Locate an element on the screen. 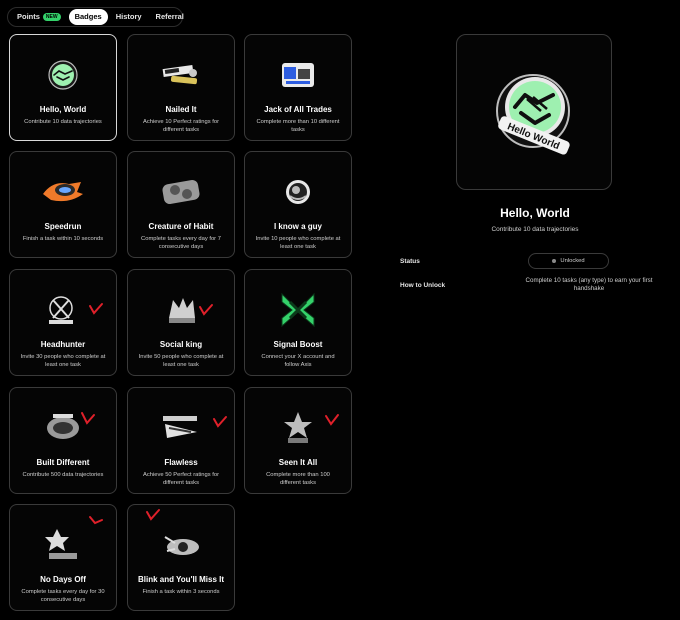 This screenshot has width=680, height=620. badge-title: Nailed It is located at coordinates (181, 109).